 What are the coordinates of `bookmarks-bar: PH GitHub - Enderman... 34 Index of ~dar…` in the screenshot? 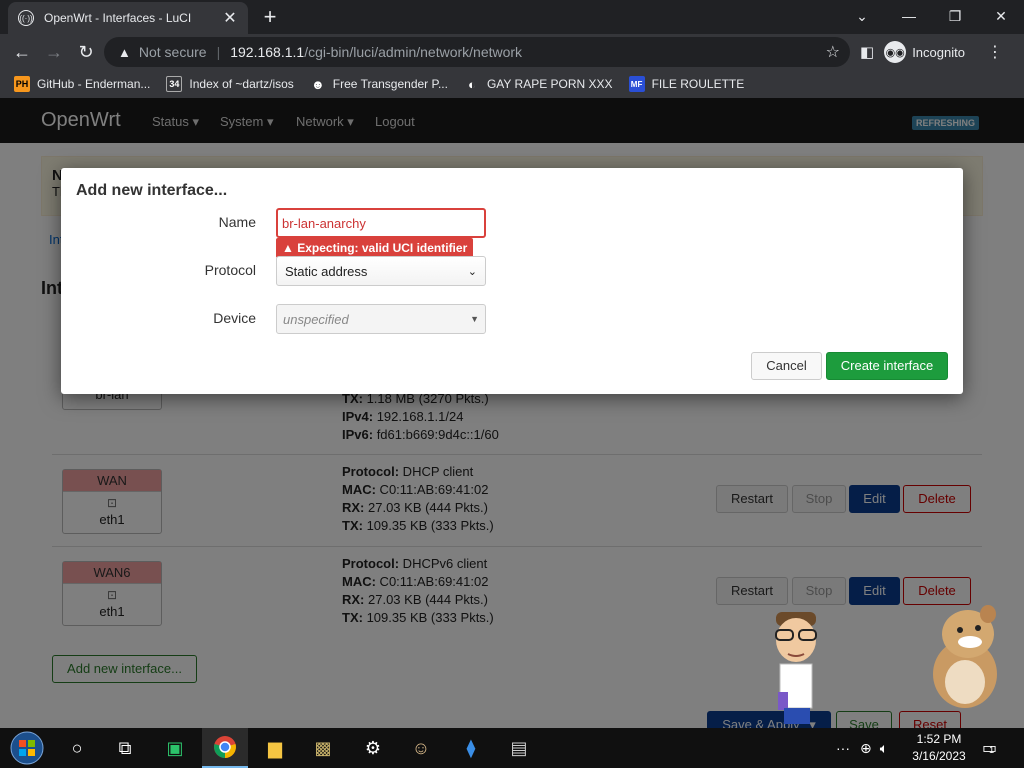 It's located at (512, 84).